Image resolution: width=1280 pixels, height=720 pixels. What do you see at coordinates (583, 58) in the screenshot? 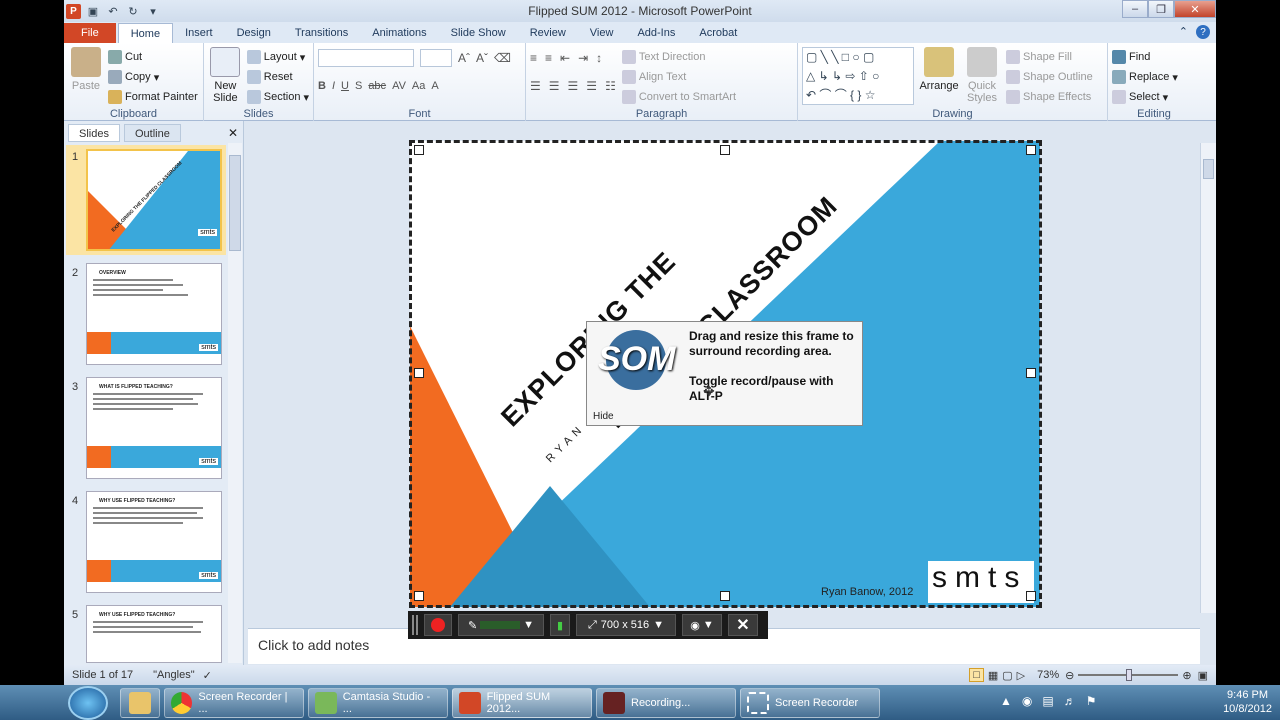
I see `increase-indent-icon: ⇥` at bounding box center [583, 58].